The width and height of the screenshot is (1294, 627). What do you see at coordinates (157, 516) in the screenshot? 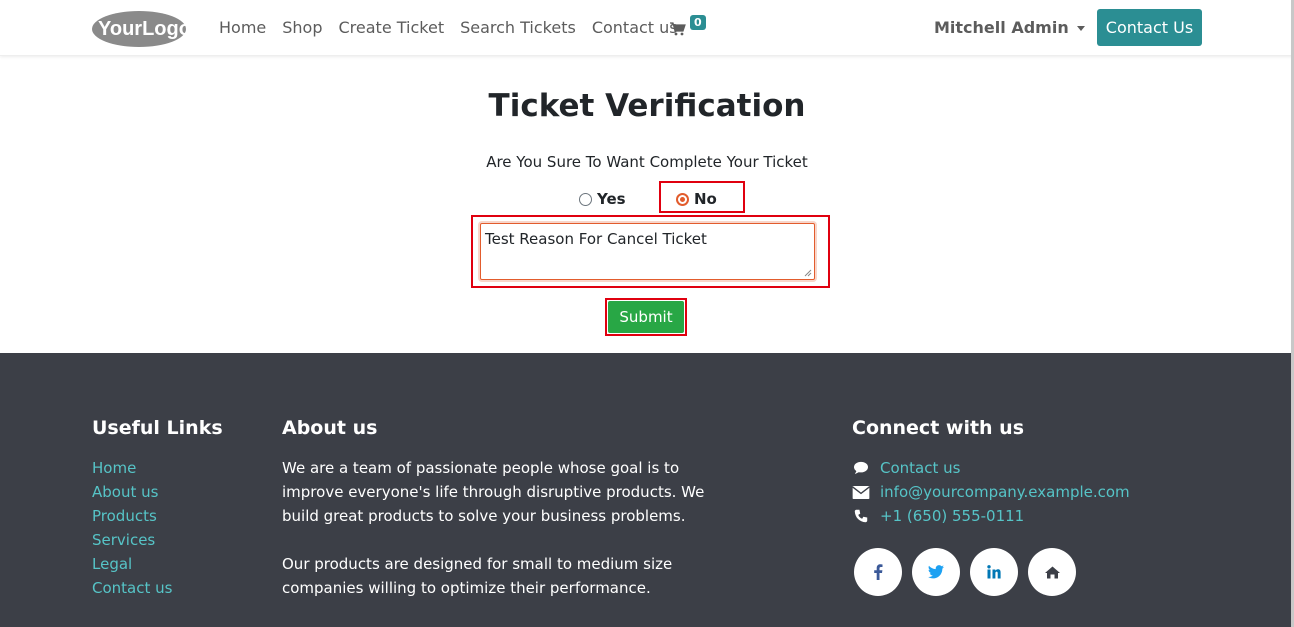
I see `footer-link-products: Products` at bounding box center [157, 516].